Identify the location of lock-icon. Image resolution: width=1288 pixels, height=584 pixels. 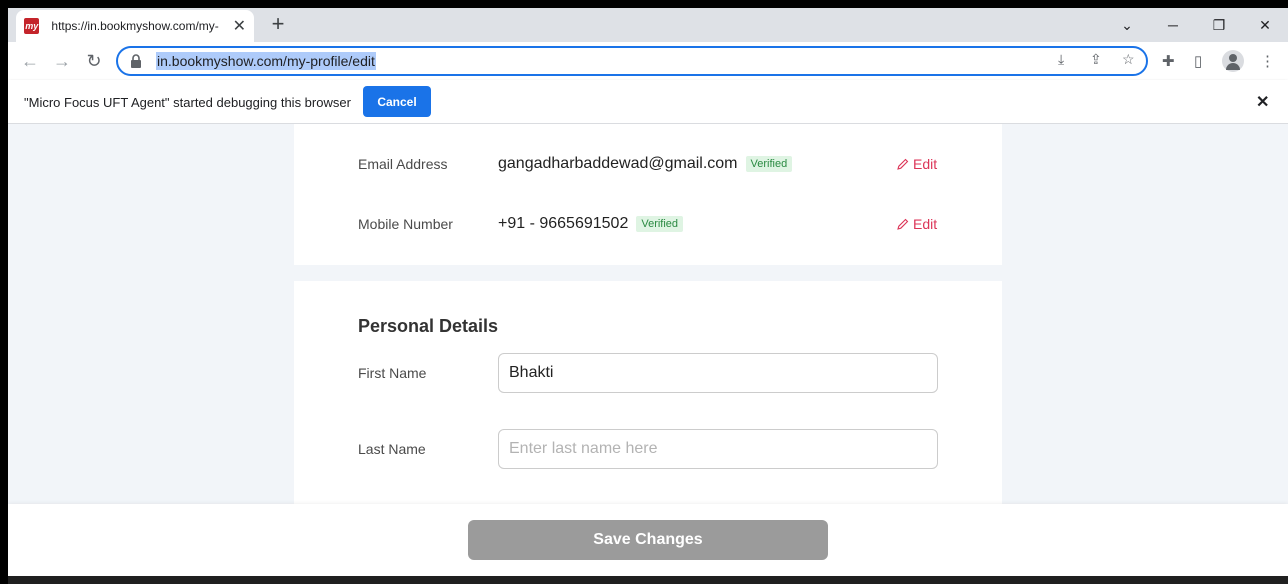
(136, 61).